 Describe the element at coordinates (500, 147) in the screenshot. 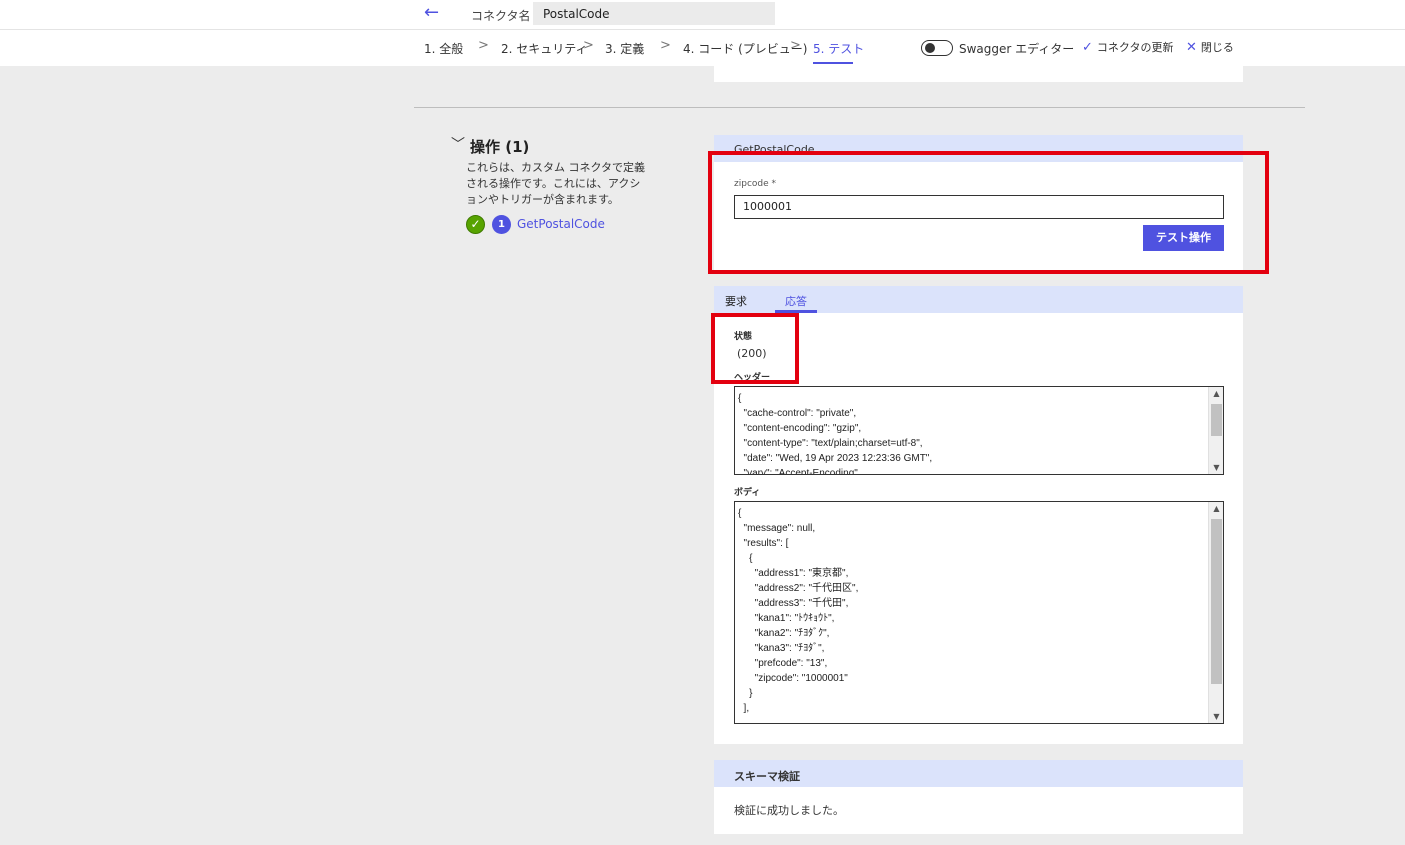

I see `operations-title: 操作 (1)` at that location.